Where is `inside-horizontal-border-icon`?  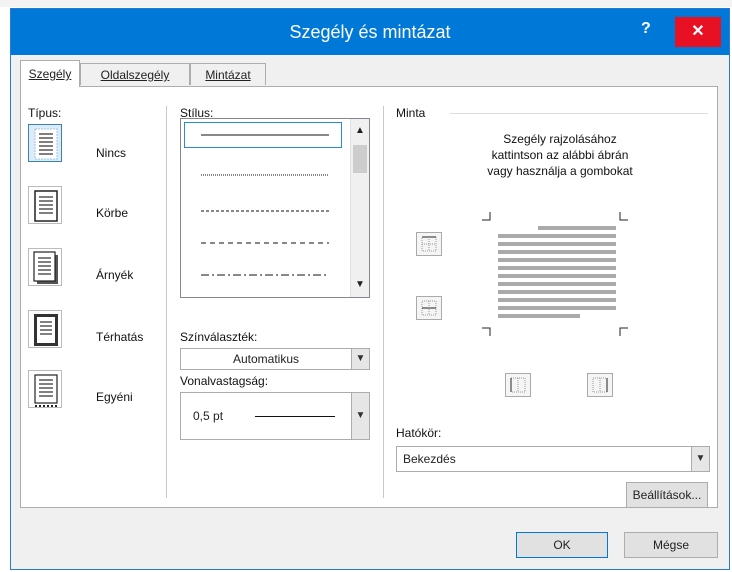 inside-horizontal-border-icon is located at coordinates (429, 308).